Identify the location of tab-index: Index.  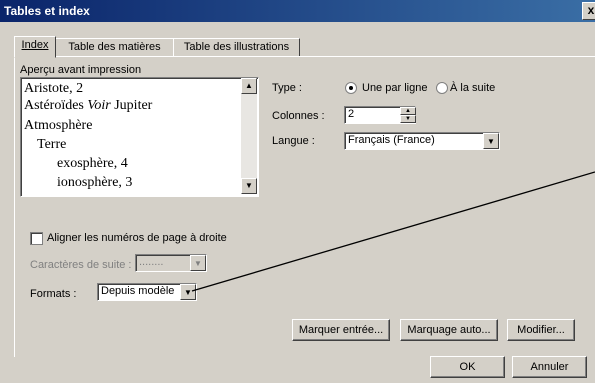
(35, 47).